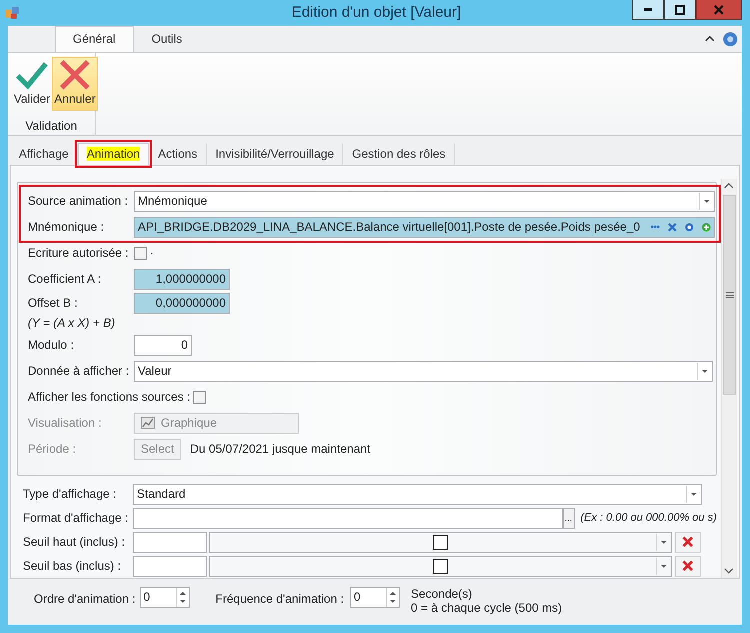 The height and width of the screenshot is (633, 750). I want to click on field-label: Afficher les fonctions sources :, so click(109, 397).